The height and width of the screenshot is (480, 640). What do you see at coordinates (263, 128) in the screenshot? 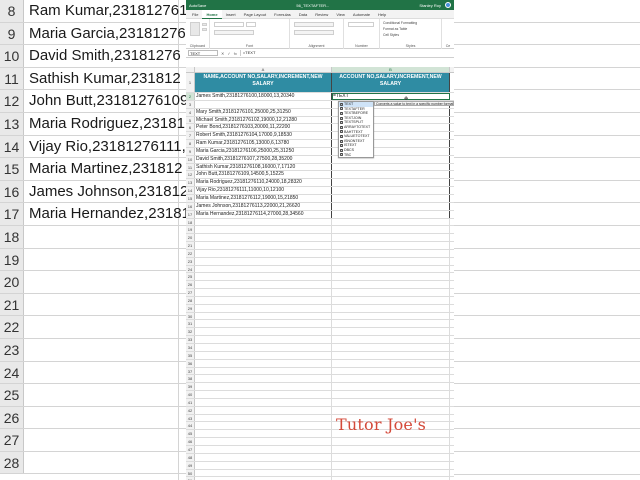
I see `cell-a: Peter Bond,23181276103,20000,11,22200` at bounding box center [263, 128].